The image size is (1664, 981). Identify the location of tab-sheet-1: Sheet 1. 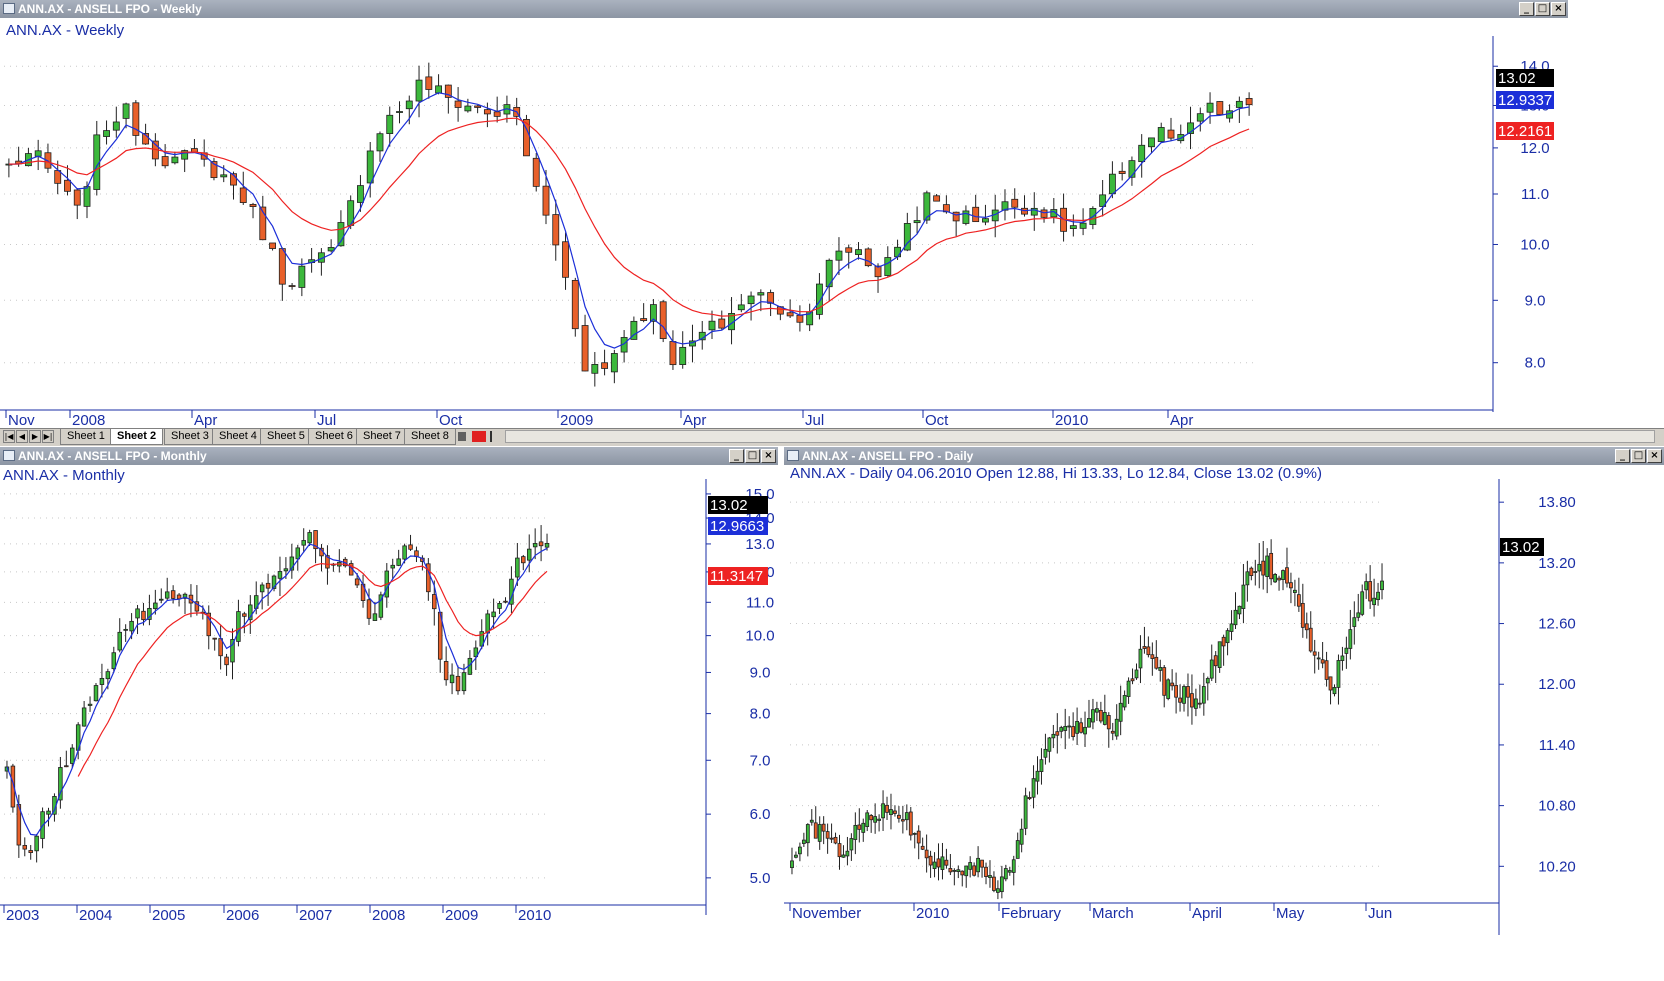
(86, 437).